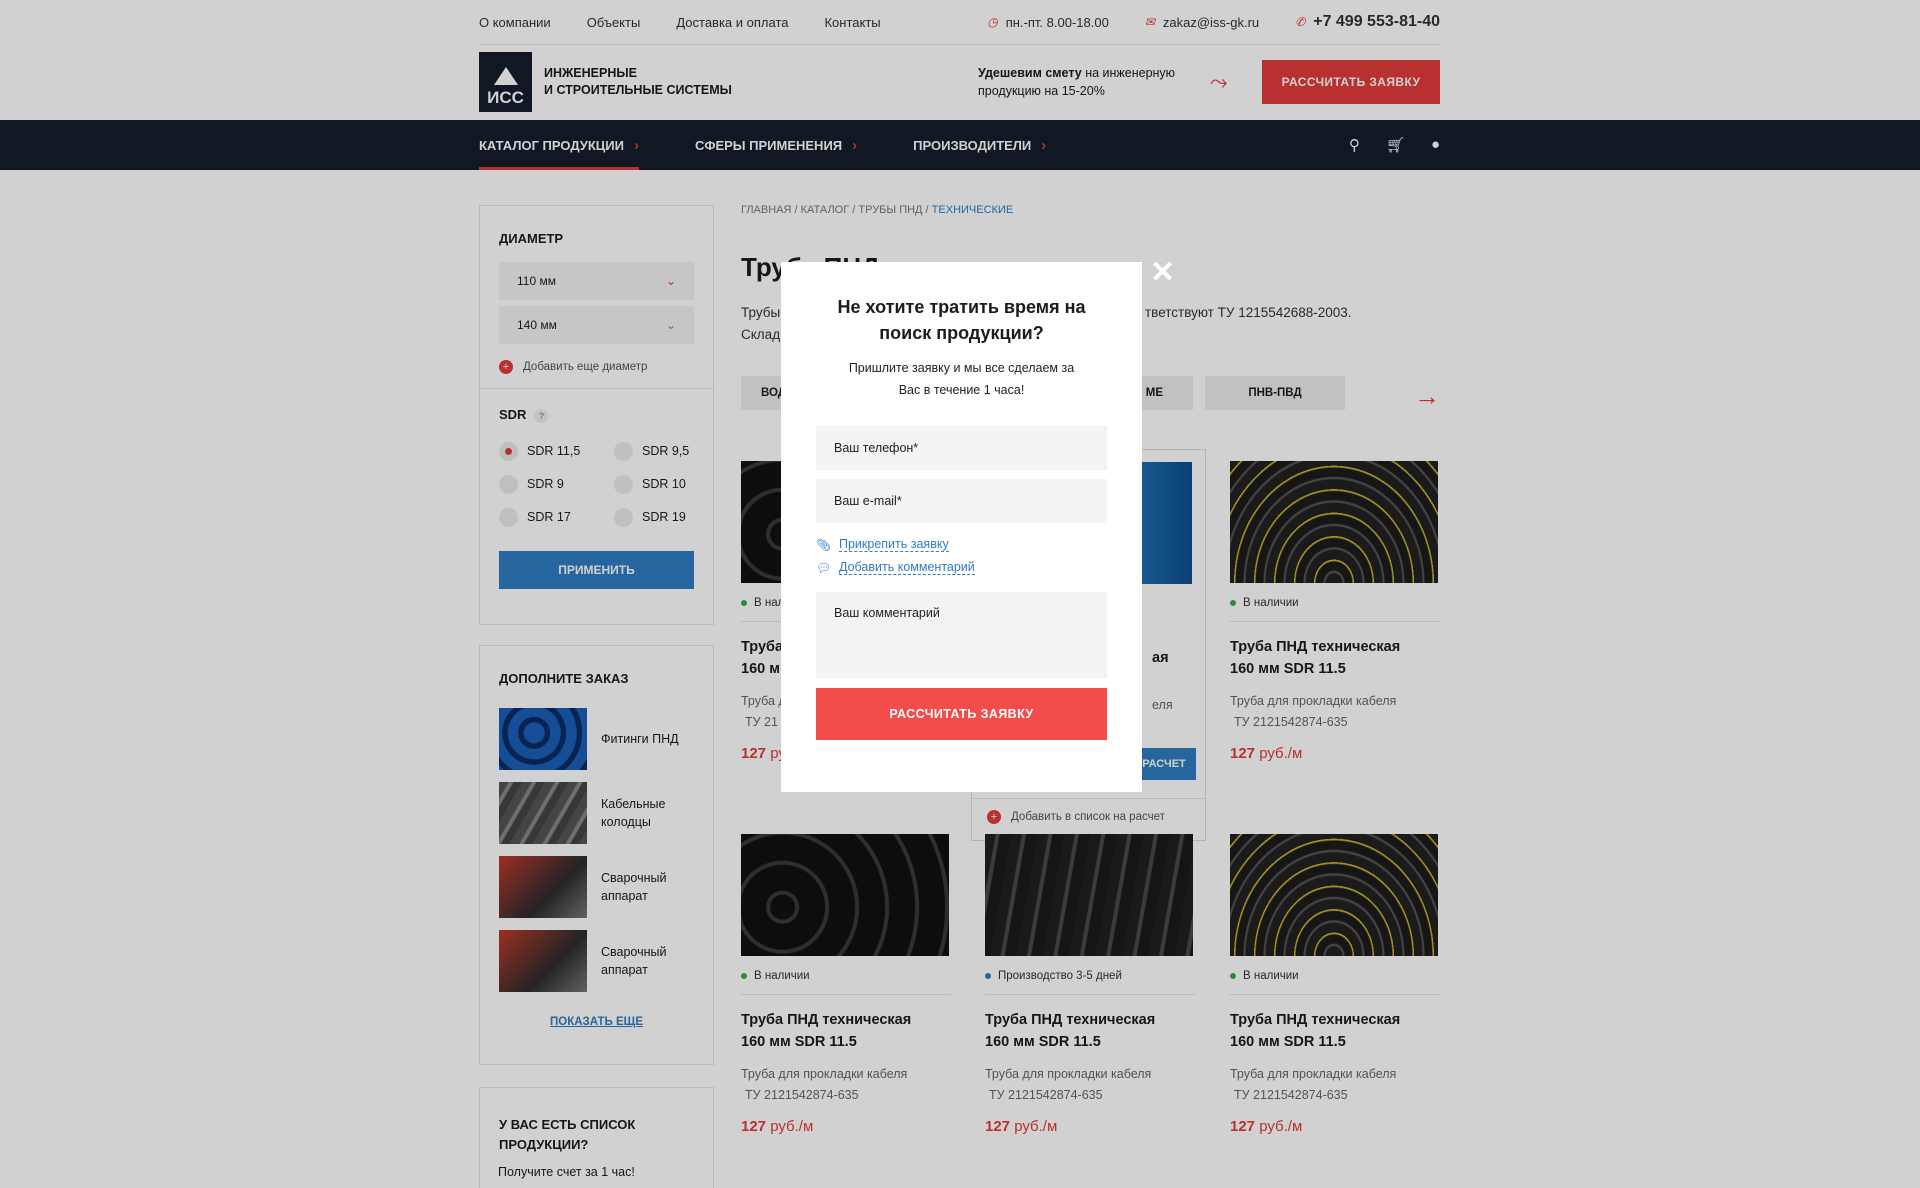 Image resolution: width=1920 pixels, height=1188 pixels. Describe the element at coordinates (1162, 273) in the screenshot. I see `close-icon: ✕` at that location.